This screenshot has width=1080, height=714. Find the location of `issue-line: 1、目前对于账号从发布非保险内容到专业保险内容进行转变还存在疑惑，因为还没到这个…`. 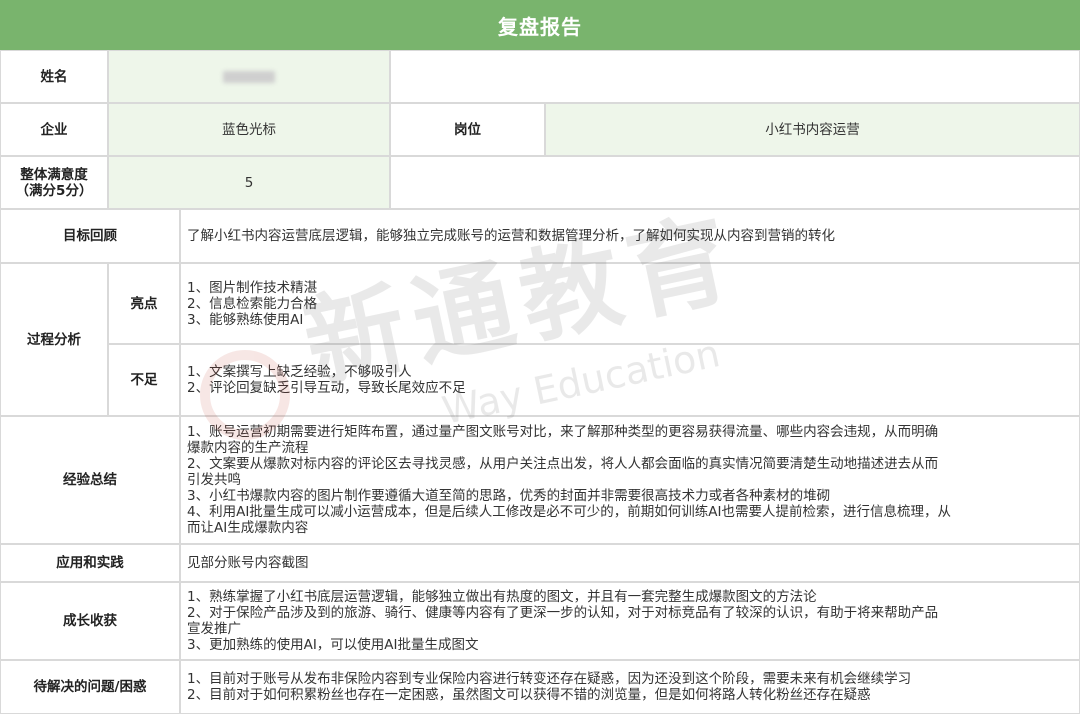

issue-line: 1、目前对于账号从发布非保险内容到专业保险内容进行转变还存在疑惑，因为还没到这个… is located at coordinates (549, 679).